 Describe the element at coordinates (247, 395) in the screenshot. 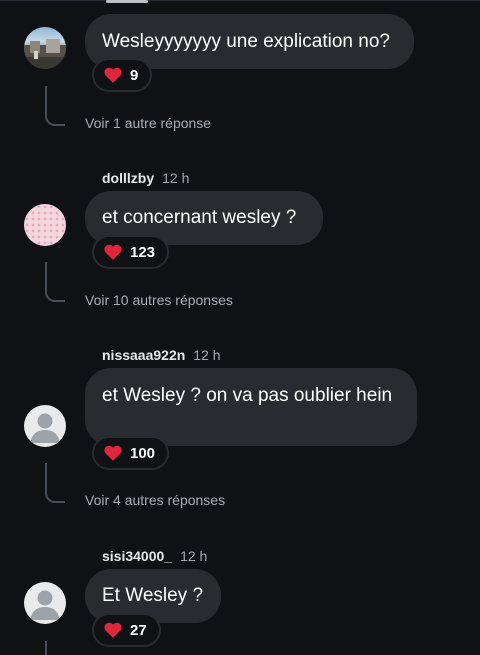

I see `comment-text: et Wesley ? on va pas oublier hein` at that location.